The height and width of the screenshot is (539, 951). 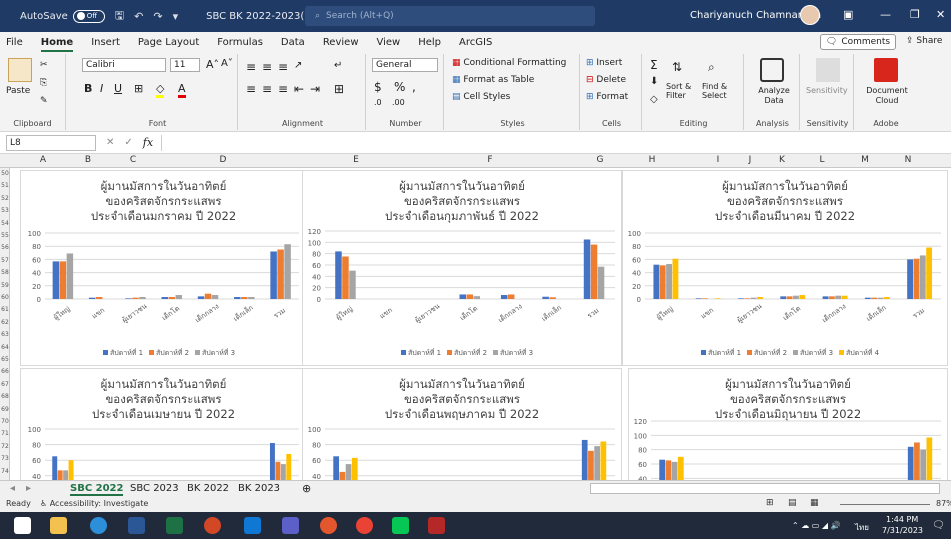 I want to click on adobe-pdf-icon, so click(x=886, y=70).